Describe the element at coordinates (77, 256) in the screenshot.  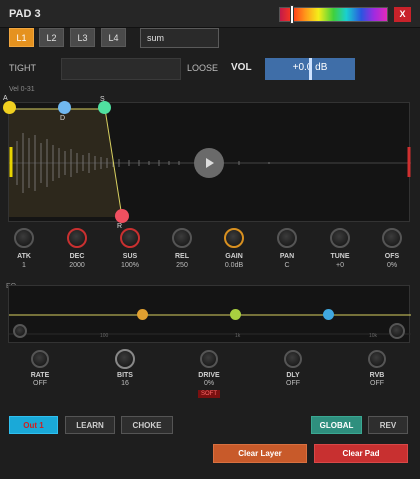
I see `decay-knob-label: DEC` at that location.